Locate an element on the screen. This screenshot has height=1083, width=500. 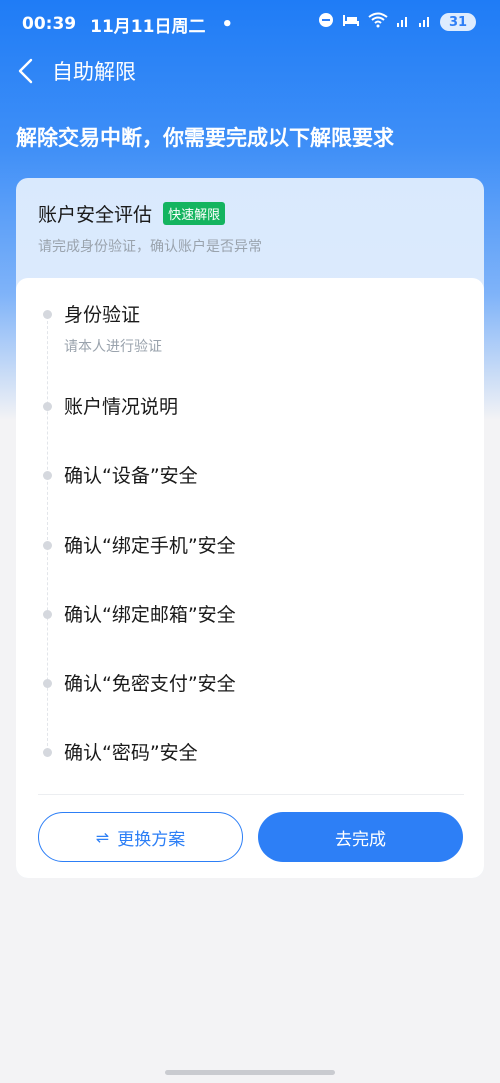
card-header: 账户安全评估 快速解限 is located at coordinates (132, 213).